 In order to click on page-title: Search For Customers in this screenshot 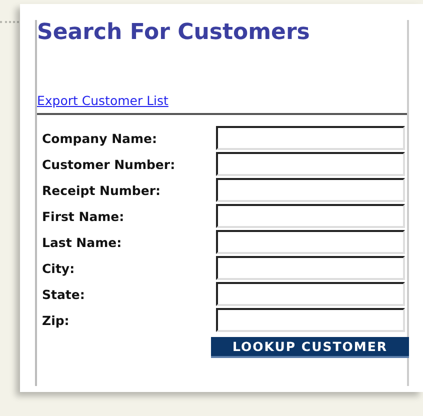, I will do `click(173, 33)`.